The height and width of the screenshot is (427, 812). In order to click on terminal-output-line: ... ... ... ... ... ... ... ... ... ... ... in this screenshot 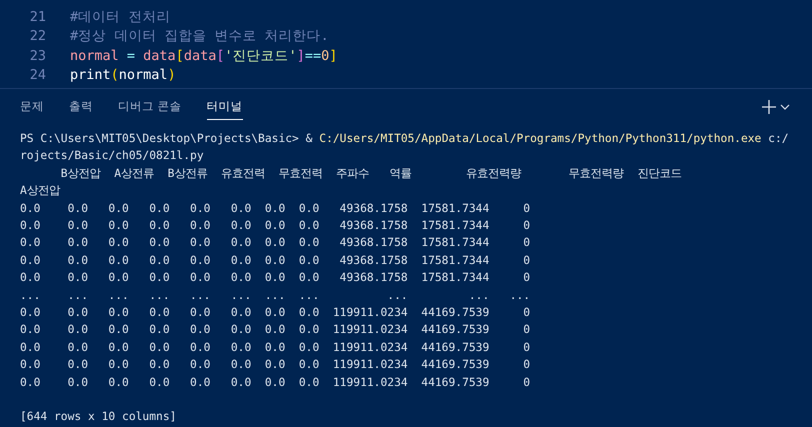, I will do `click(275, 295)`.